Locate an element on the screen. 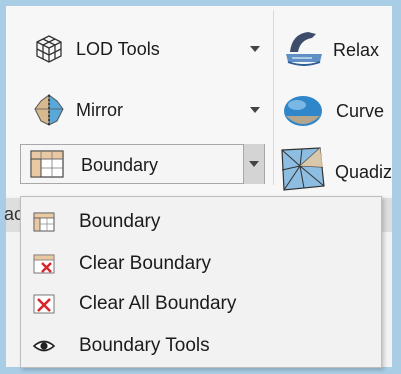 This screenshot has height=374, width=401. lod-tools-button: LOD Tools is located at coordinates (148, 49).